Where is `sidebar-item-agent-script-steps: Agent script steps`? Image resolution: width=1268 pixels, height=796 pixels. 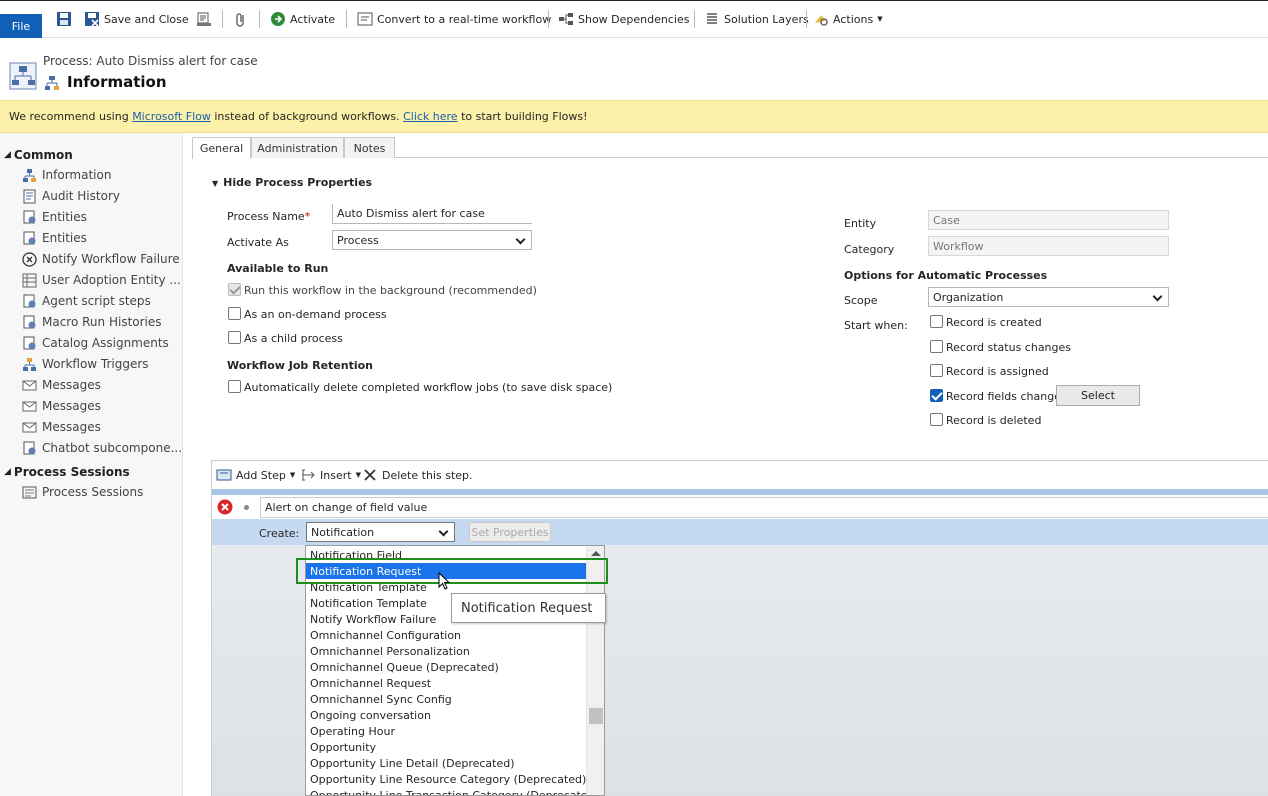
sidebar-item-agent-script-steps: Agent script steps is located at coordinates (102, 301).